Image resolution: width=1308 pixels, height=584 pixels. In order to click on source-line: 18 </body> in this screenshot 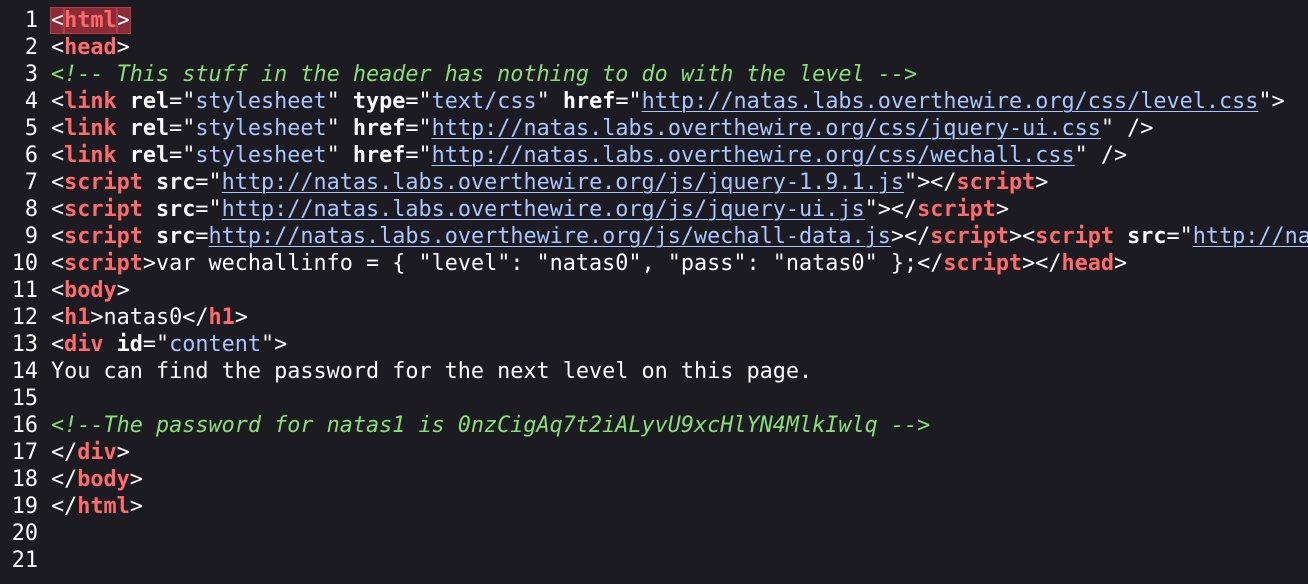, I will do `click(654, 479)`.